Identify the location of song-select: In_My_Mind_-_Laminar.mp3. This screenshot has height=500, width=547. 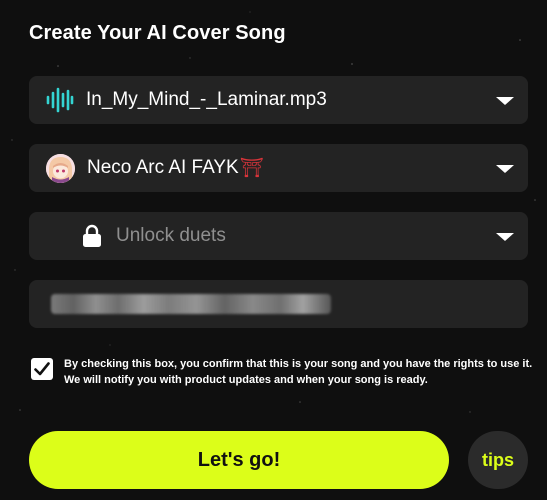
(278, 100).